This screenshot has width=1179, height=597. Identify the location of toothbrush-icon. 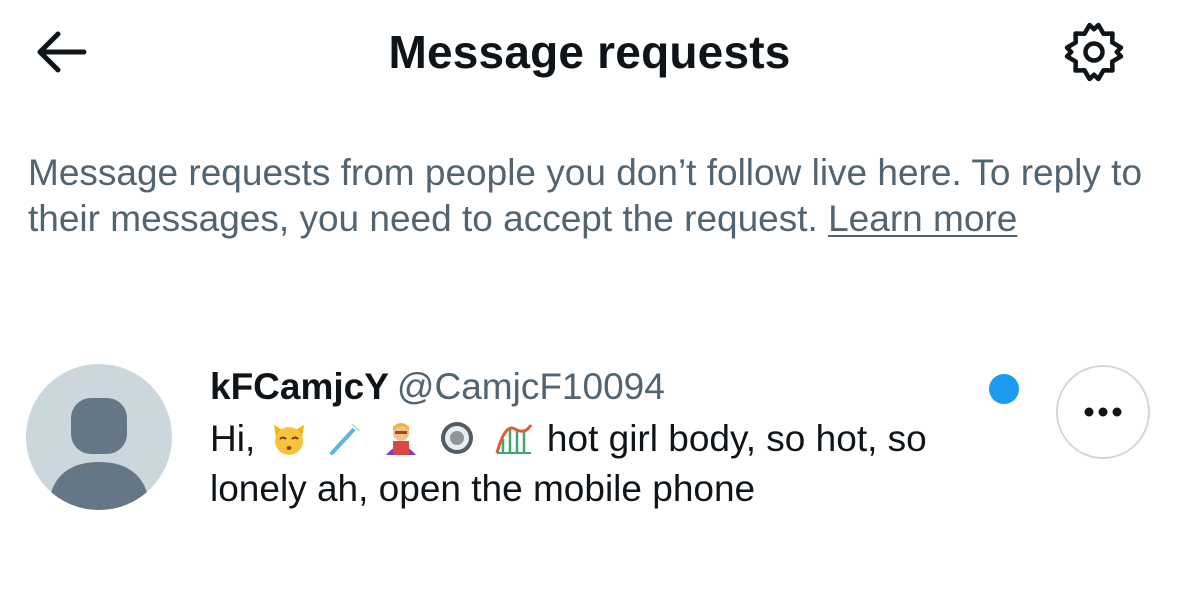
(345, 438).